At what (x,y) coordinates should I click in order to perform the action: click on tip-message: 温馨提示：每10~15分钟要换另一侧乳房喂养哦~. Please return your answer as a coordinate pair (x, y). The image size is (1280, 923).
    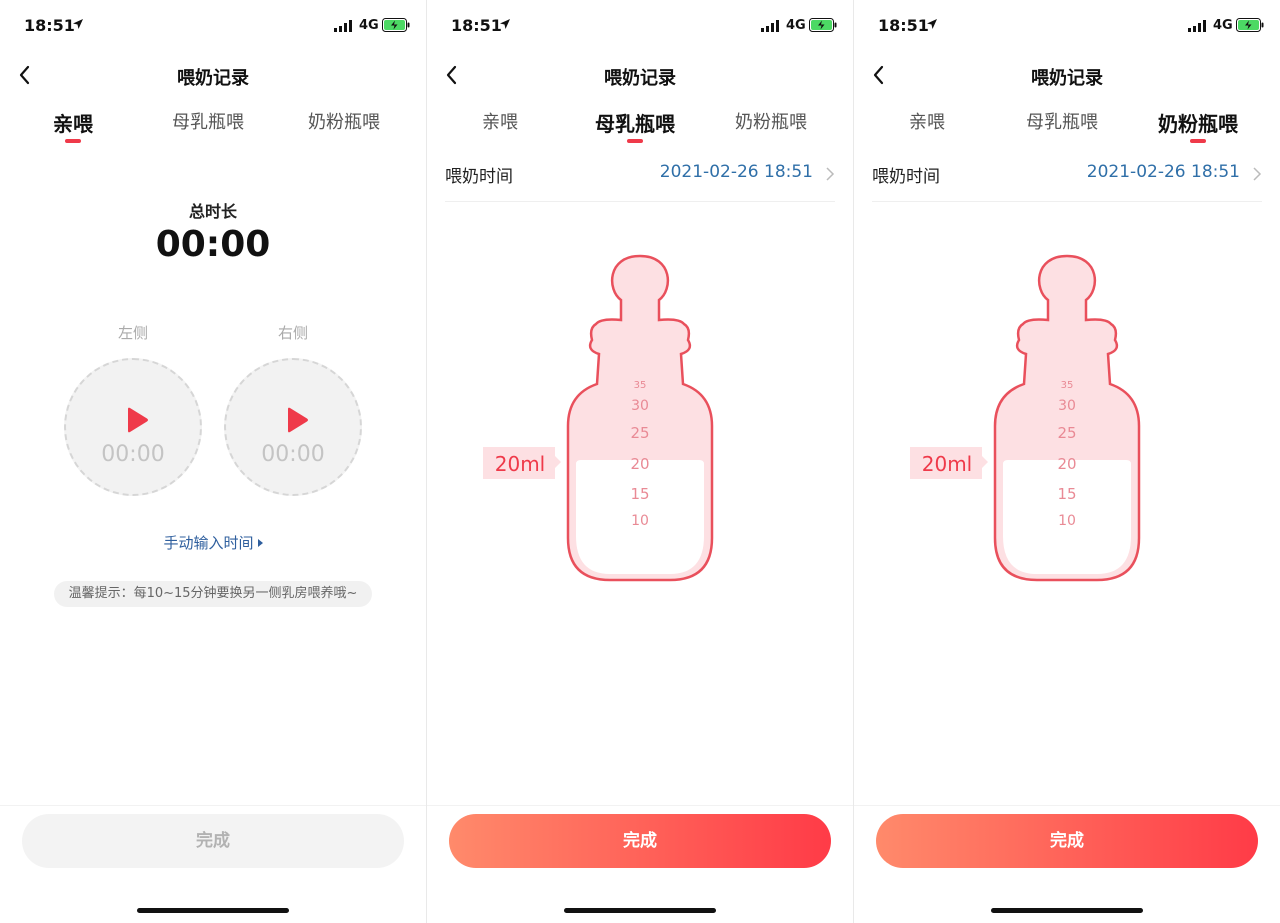
    Looking at the image, I should click on (213, 594).